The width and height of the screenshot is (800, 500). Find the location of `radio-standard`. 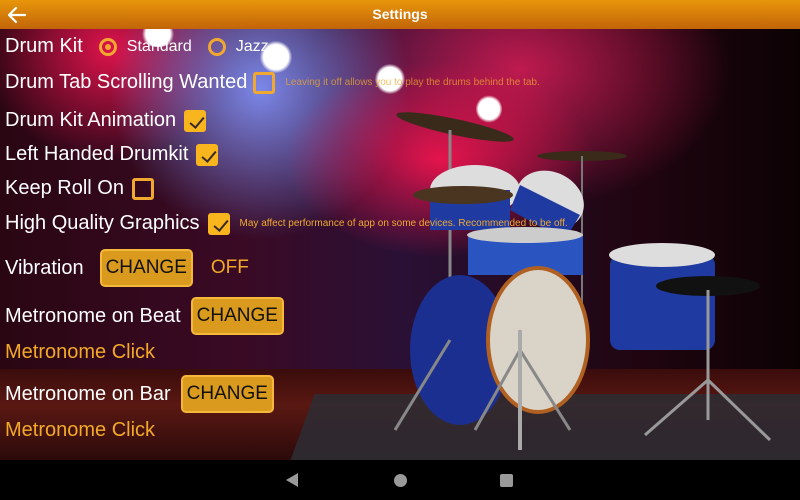

radio-standard is located at coordinates (107, 46).